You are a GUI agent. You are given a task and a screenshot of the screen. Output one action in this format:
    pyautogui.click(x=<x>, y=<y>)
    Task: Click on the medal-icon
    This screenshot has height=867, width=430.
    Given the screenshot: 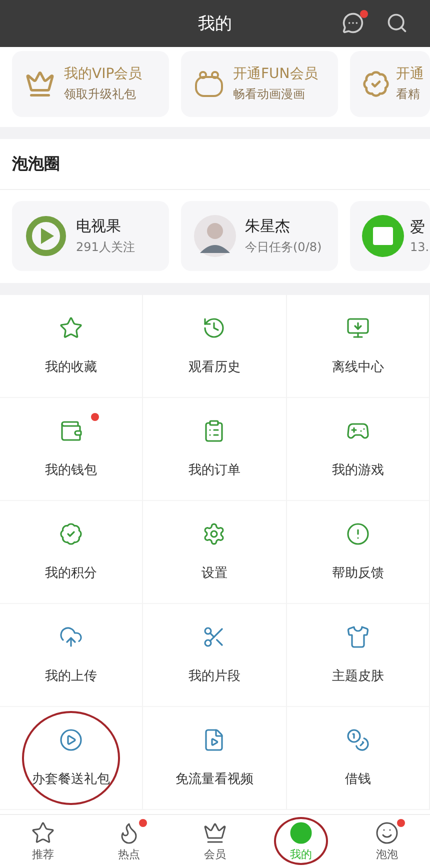 What is the action you would take?
    pyautogui.click(x=376, y=84)
    